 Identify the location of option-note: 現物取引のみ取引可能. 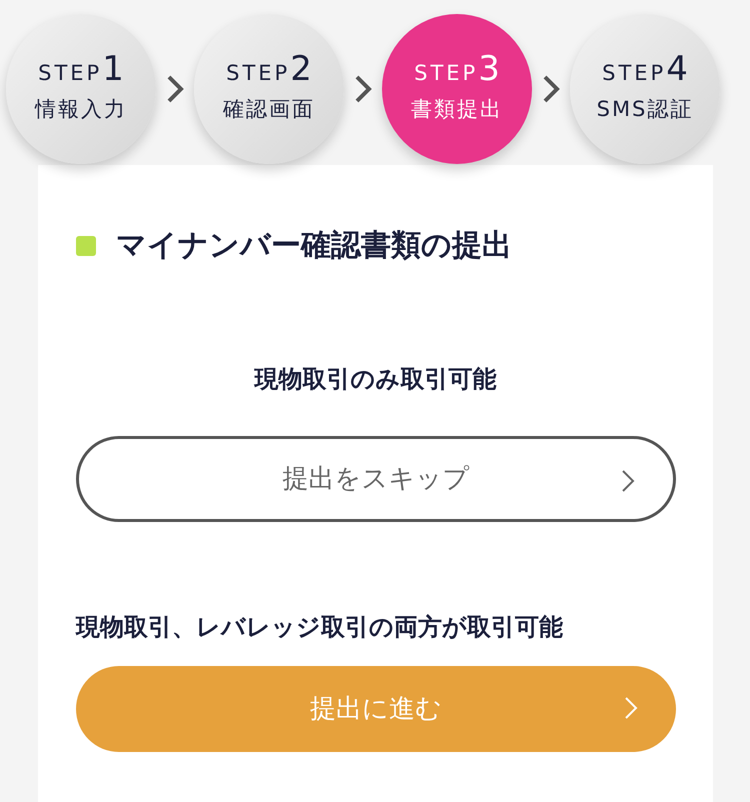
(375, 379).